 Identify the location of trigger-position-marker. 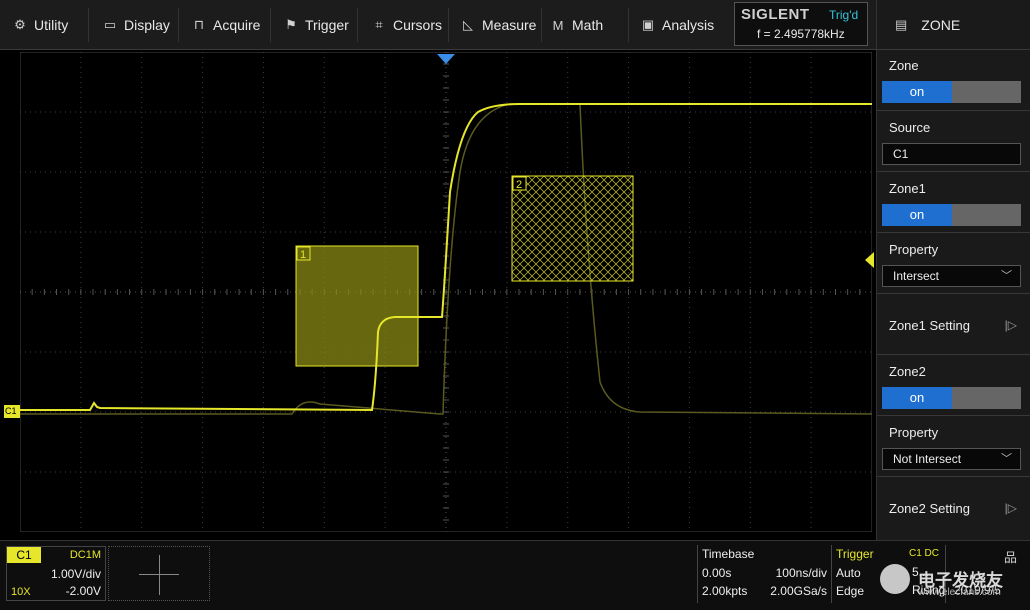
(446, 59).